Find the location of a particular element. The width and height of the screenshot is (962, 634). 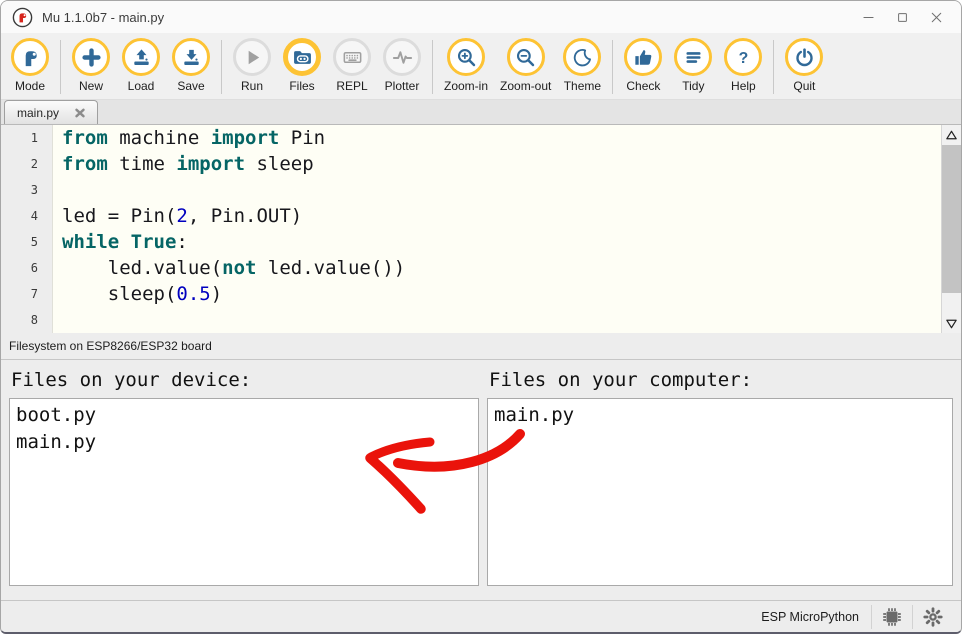

toolbar-button-help: ? Help is located at coordinates (743, 65).